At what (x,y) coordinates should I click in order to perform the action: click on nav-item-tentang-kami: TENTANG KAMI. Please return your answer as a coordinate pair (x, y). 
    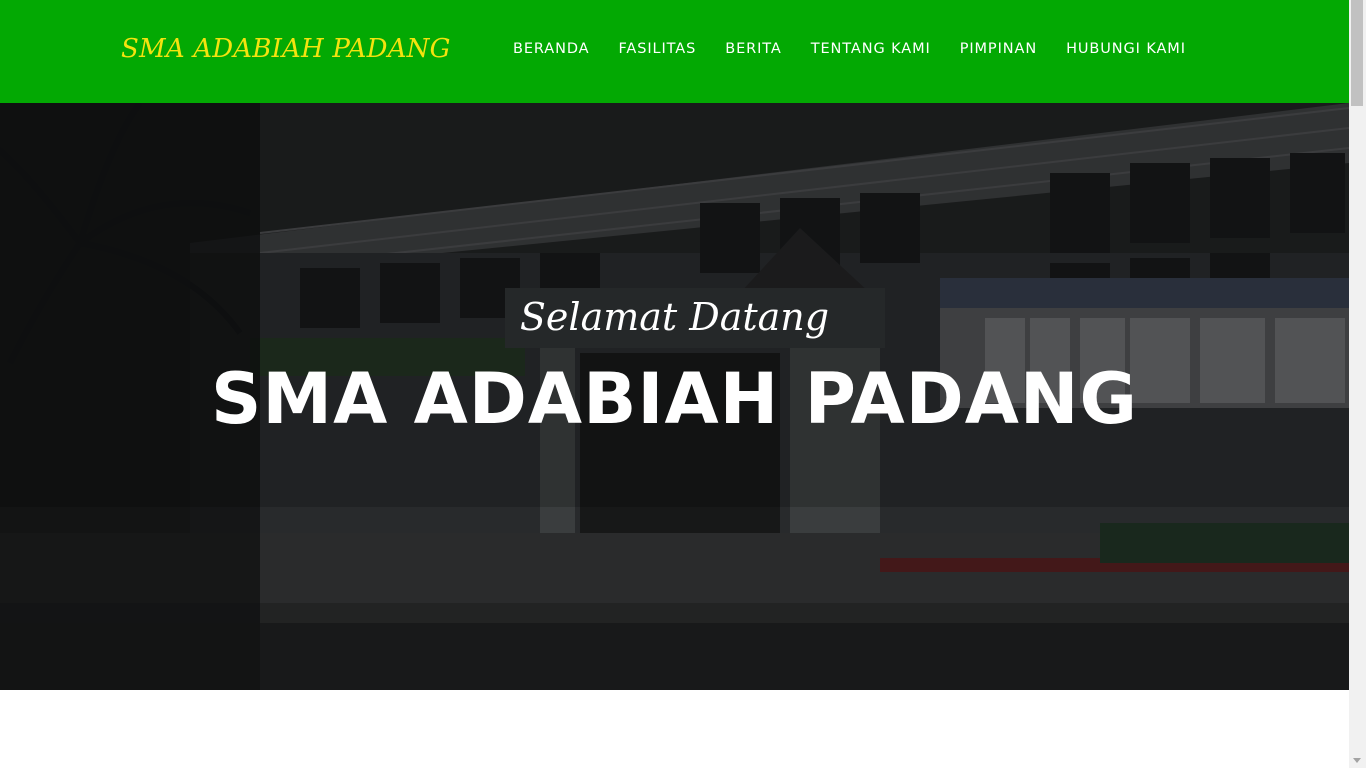
    Looking at the image, I should click on (871, 49).